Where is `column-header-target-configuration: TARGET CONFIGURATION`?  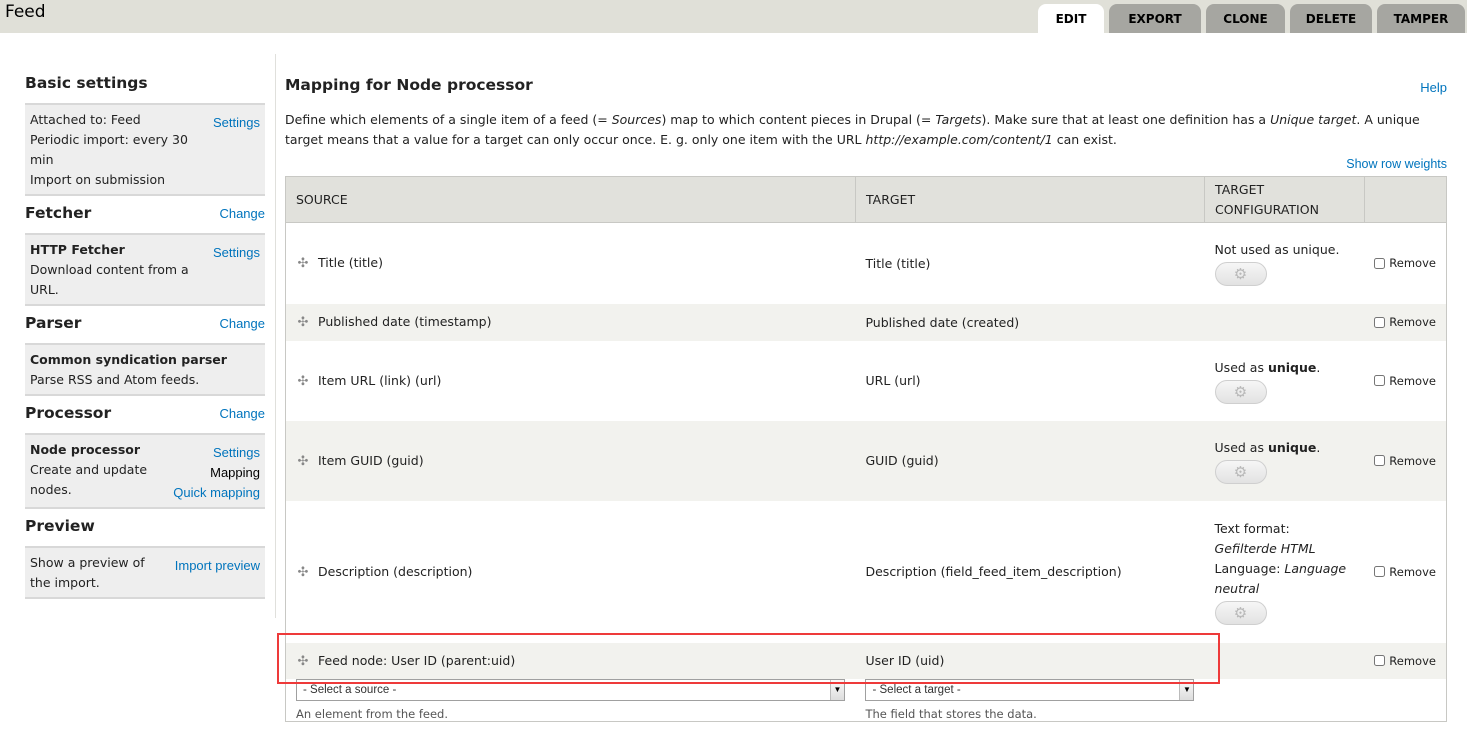
column-header-target-configuration: TARGET CONFIGURATION is located at coordinates (1284, 199).